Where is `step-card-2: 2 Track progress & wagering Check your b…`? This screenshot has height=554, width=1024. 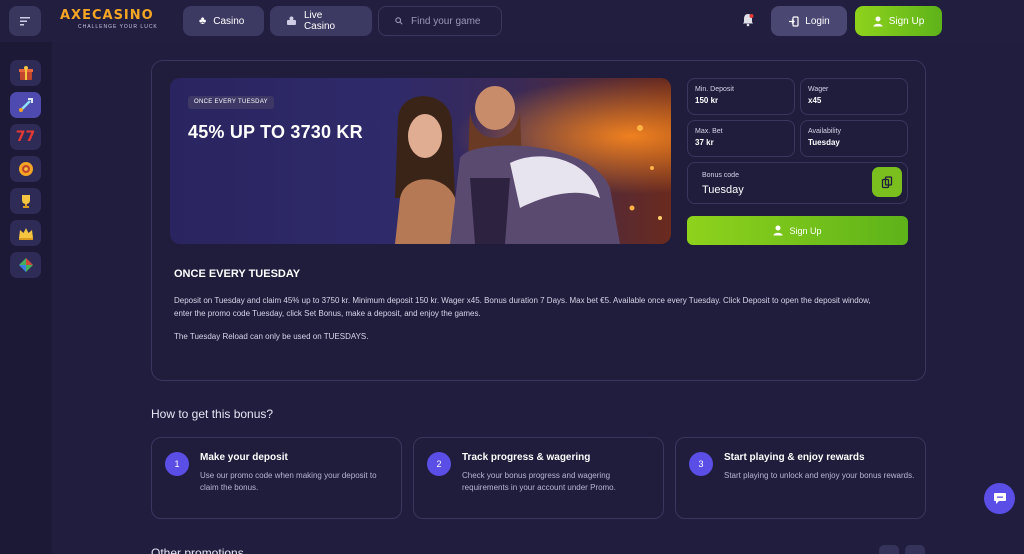 step-card-2: 2 Track progress & wagering Check your b… is located at coordinates (538, 478).